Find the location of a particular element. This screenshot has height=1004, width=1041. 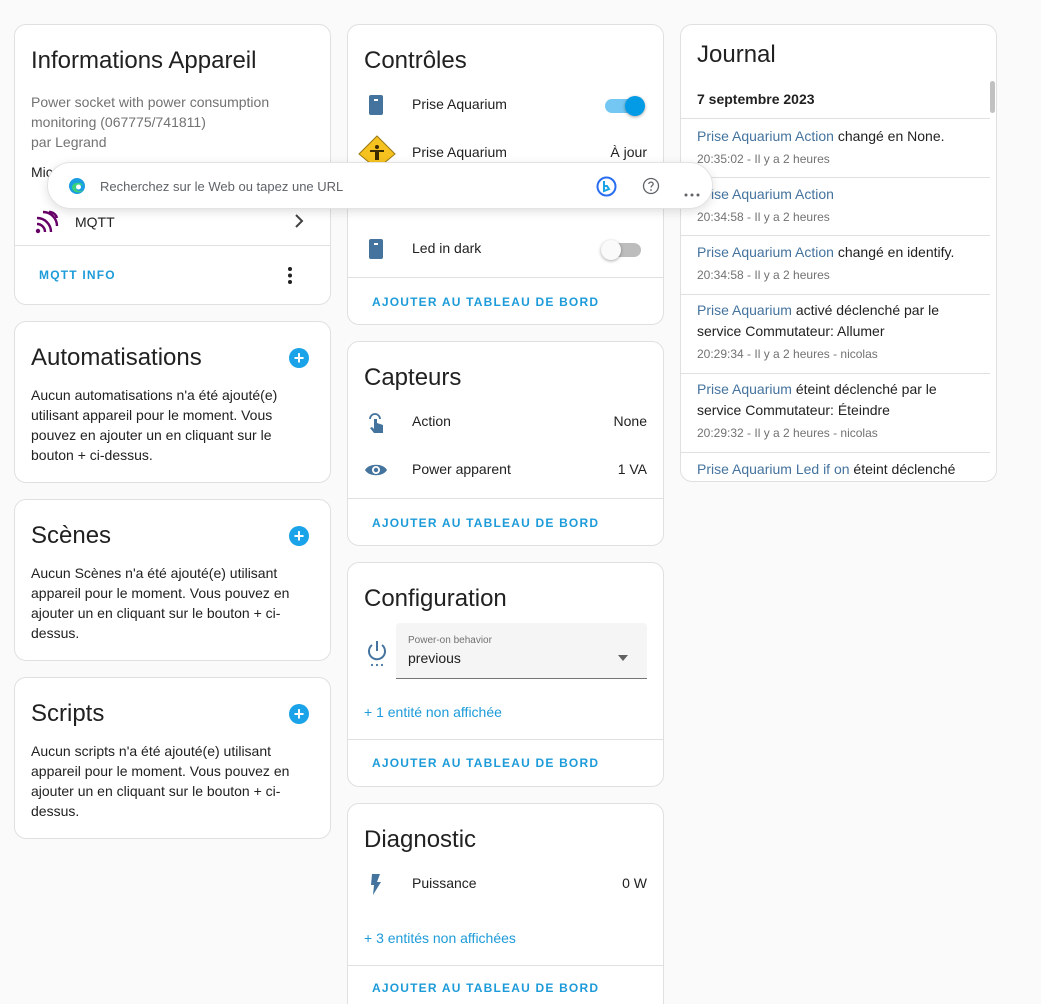

sensor-row-power: Power apparent 1 VA is located at coordinates (505, 470).